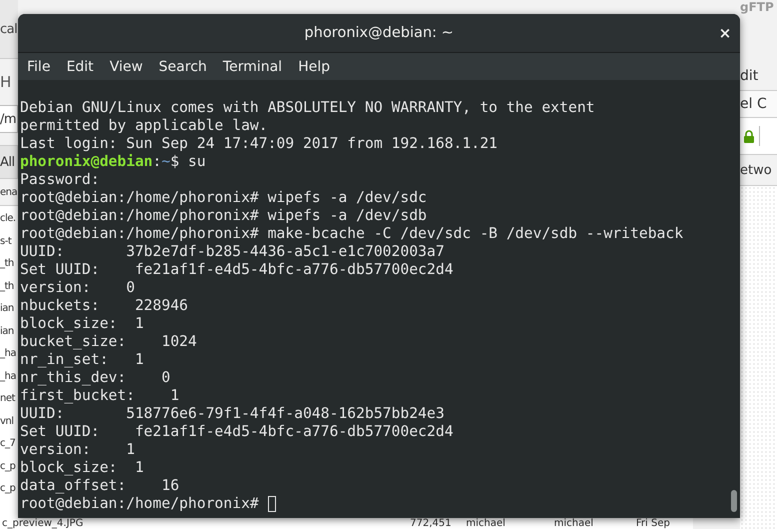  Describe the element at coordinates (144, 126) in the screenshot. I see `terminal-line: permitted by applicable law.` at that location.